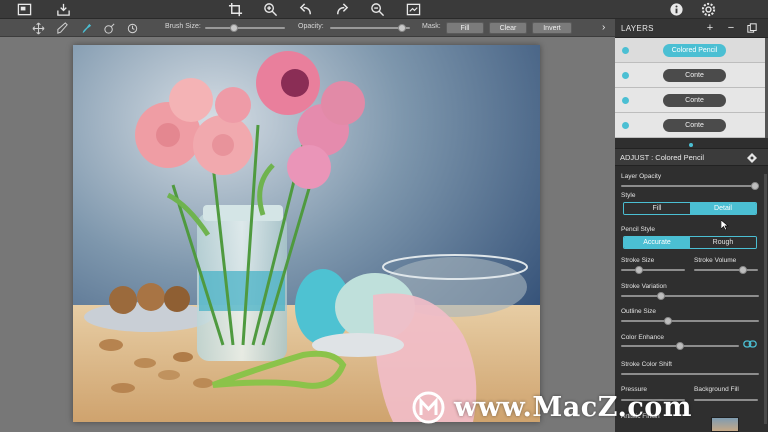 This screenshot has height=432, width=768. I want to click on pencil-style-label: Pencil Style, so click(638, 229).